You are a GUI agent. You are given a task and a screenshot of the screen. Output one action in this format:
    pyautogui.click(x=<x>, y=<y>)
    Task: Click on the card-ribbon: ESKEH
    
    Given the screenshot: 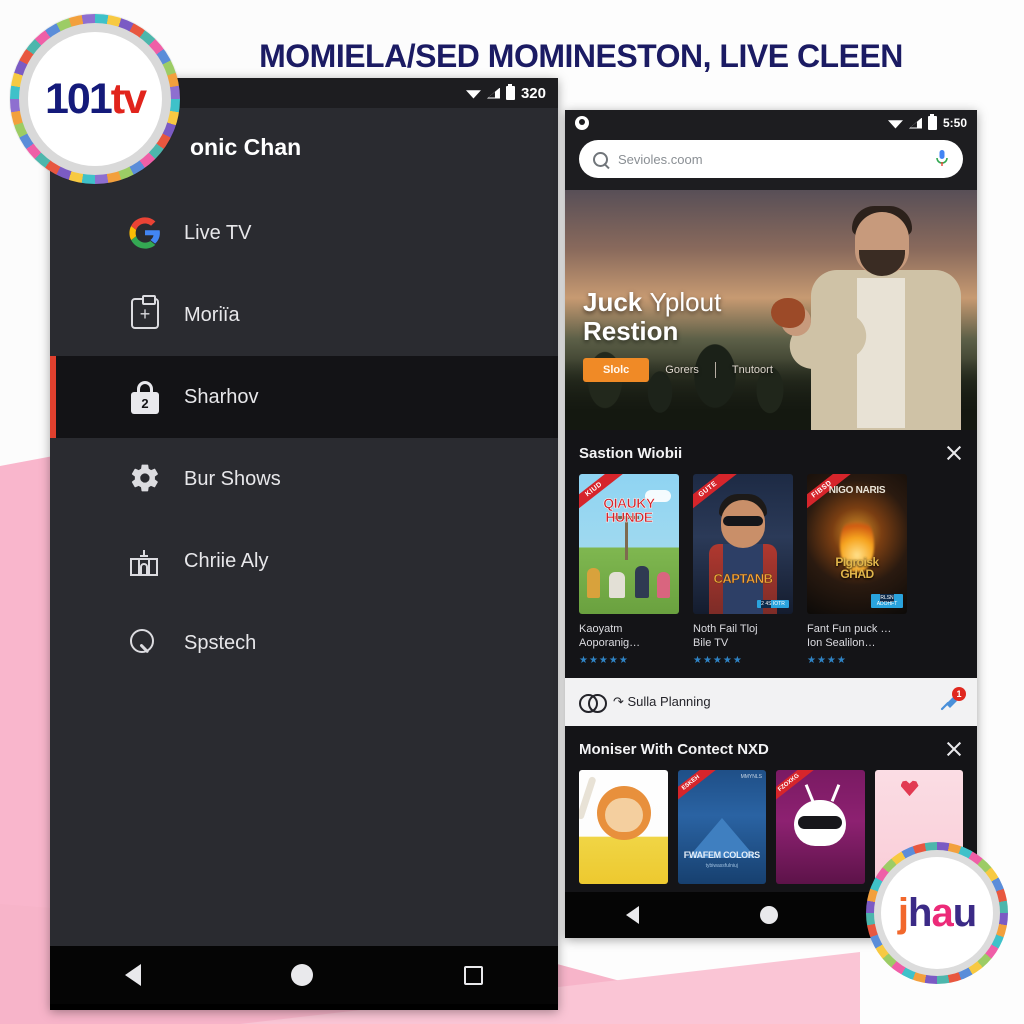 What is the action you would take?
    pyautogui.click(x=698, y=789)
    